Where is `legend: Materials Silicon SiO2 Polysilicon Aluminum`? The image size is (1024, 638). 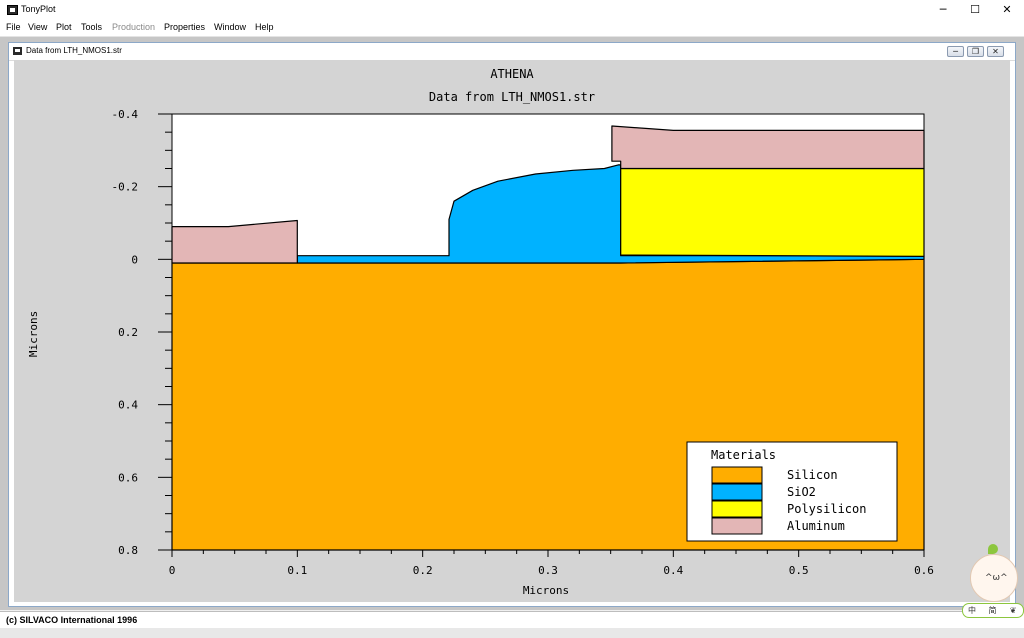
legend: Materials Silicon SiO2 Polysilicon Aluminum is located at coordinates (792, 491).